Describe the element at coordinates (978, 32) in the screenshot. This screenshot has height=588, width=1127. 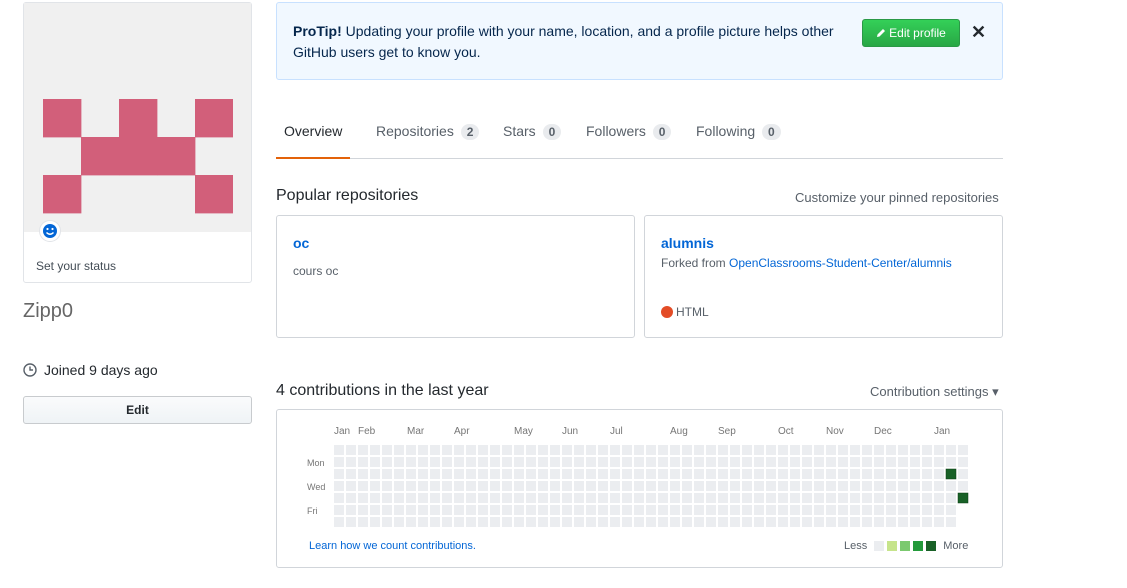
I see `close-icon: ✕` at that location.